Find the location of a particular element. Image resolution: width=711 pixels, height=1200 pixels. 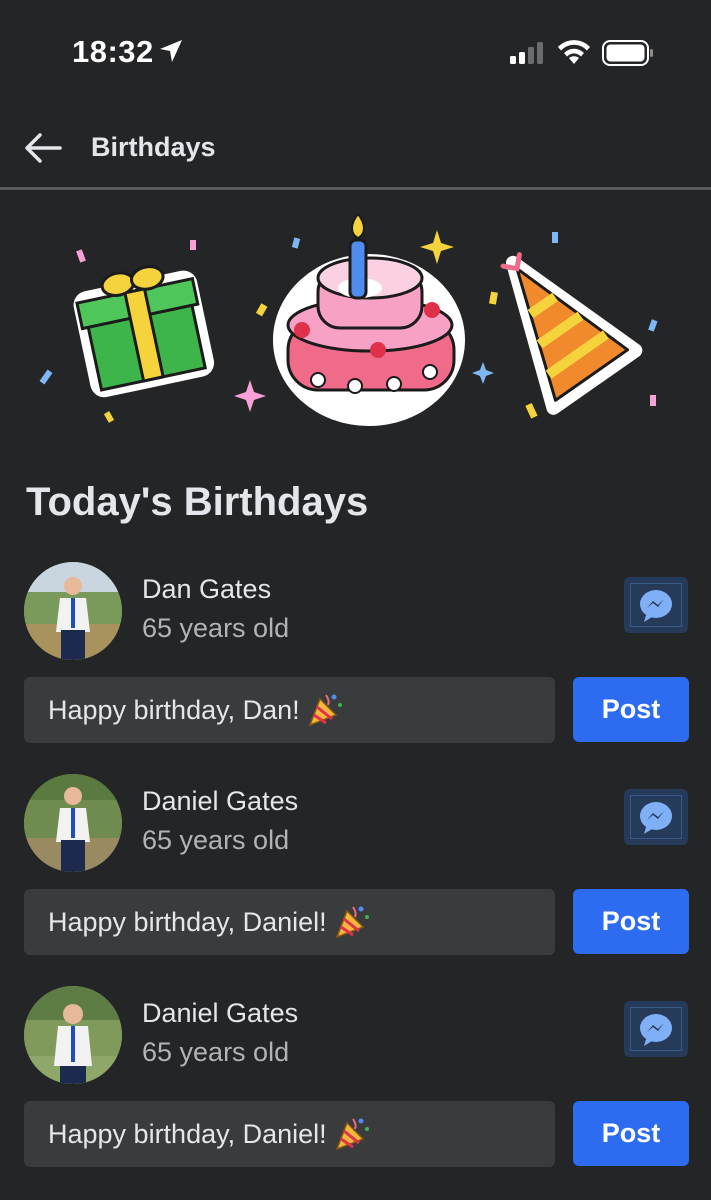

back-arrow-icon is located at coordinates (43, 148).